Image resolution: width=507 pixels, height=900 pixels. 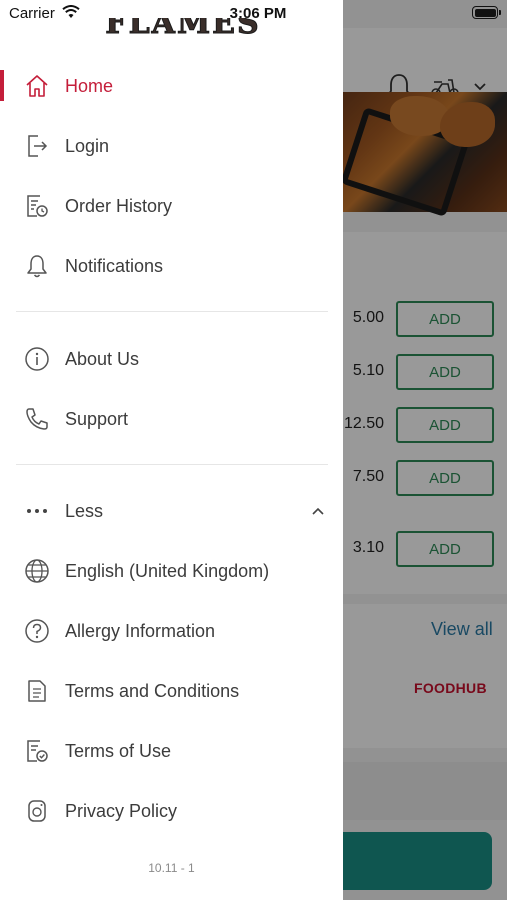 I want to click on wifi-icon, so click(x=71, y=12).